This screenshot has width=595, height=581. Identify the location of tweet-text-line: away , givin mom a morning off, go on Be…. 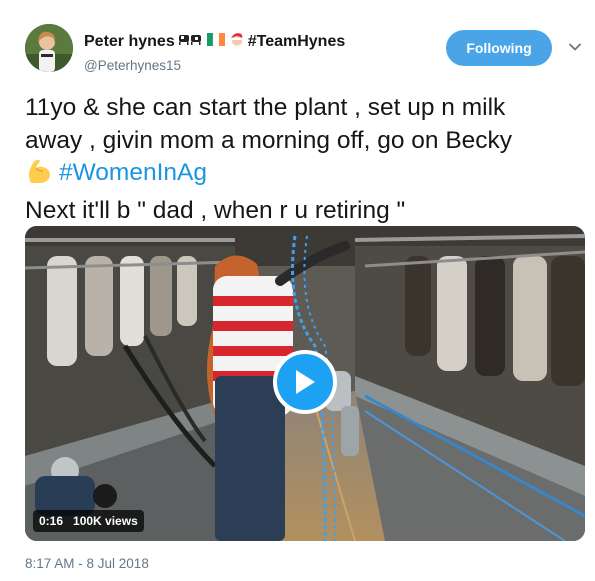
(269, 140).